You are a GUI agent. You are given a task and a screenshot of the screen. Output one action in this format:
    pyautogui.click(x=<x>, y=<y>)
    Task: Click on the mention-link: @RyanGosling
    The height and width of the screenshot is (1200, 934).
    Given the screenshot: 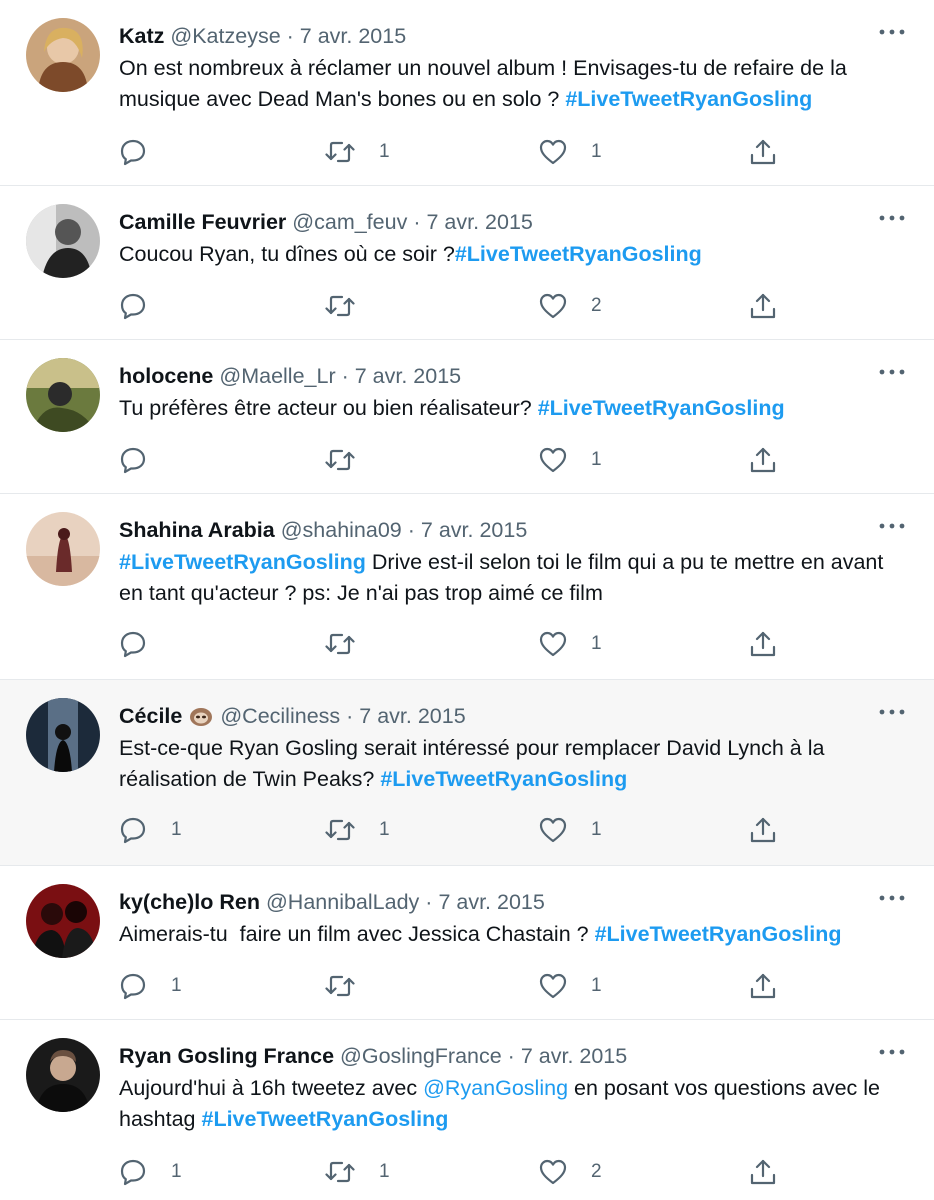 What is the action you would take?
    pyautogui.click(x=495, y=1088)
    